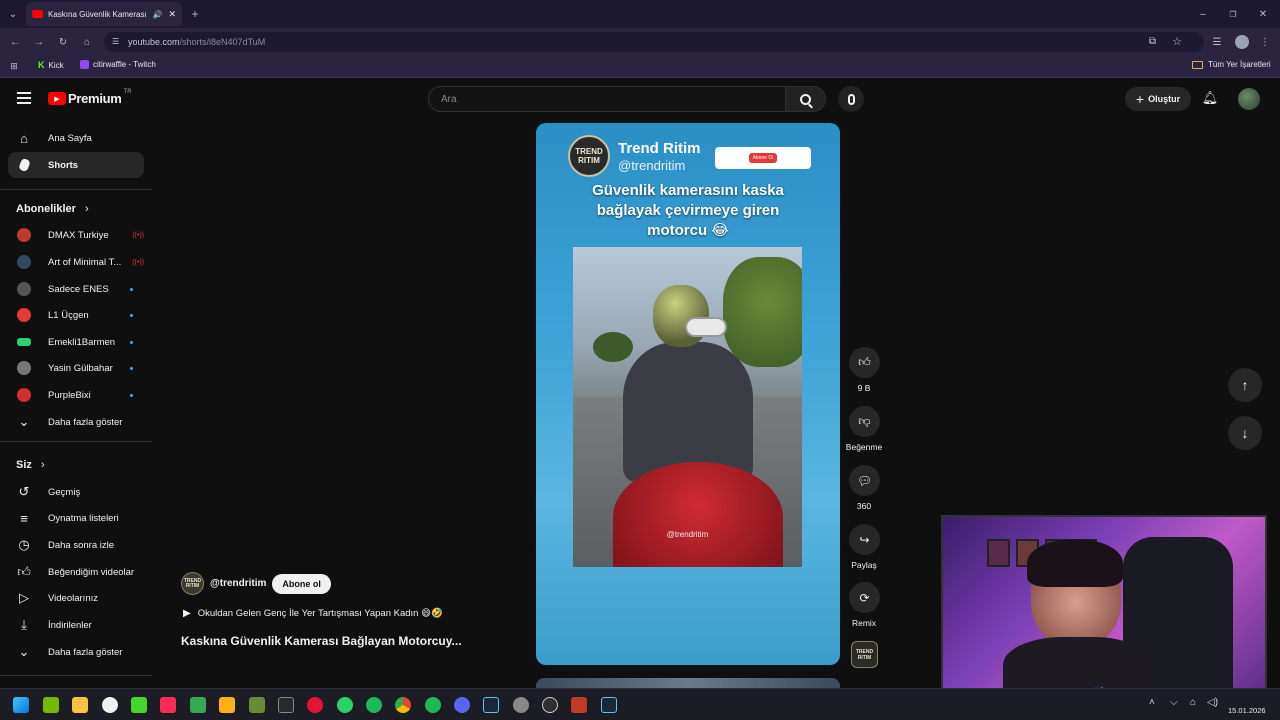 The width and height of the screenshot is (1280, 720). Describe the element at coordinates (76, 315) in the screenshot. I see `subscription-item: L1 Üçgen` at that location.